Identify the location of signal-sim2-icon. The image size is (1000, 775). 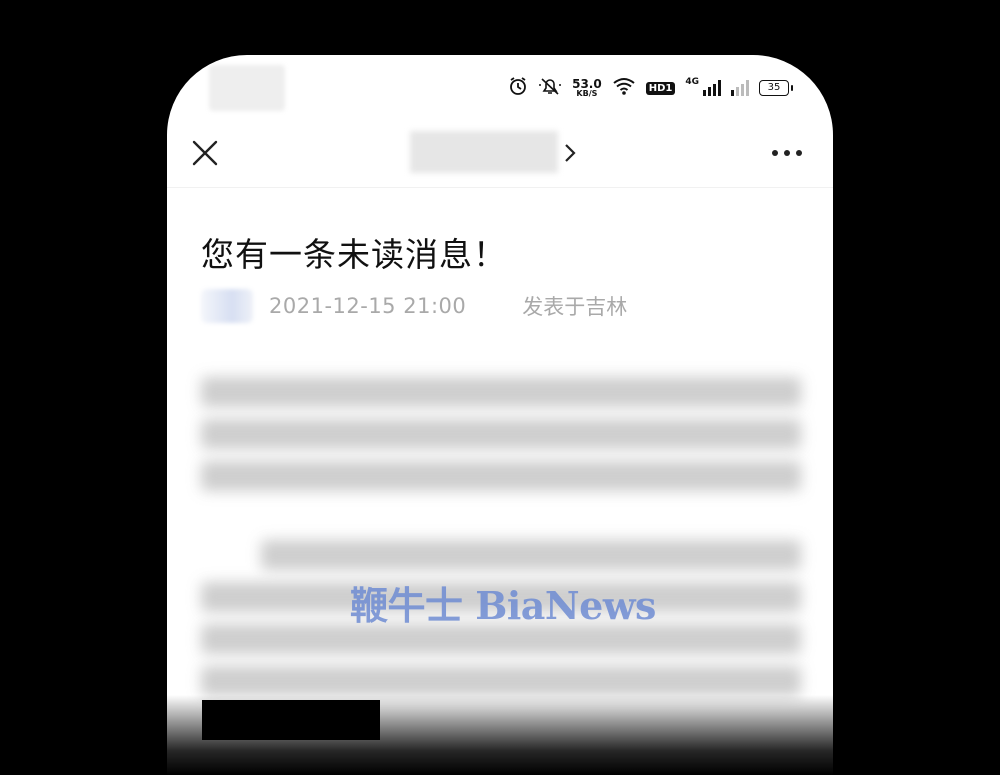
(740, 88).